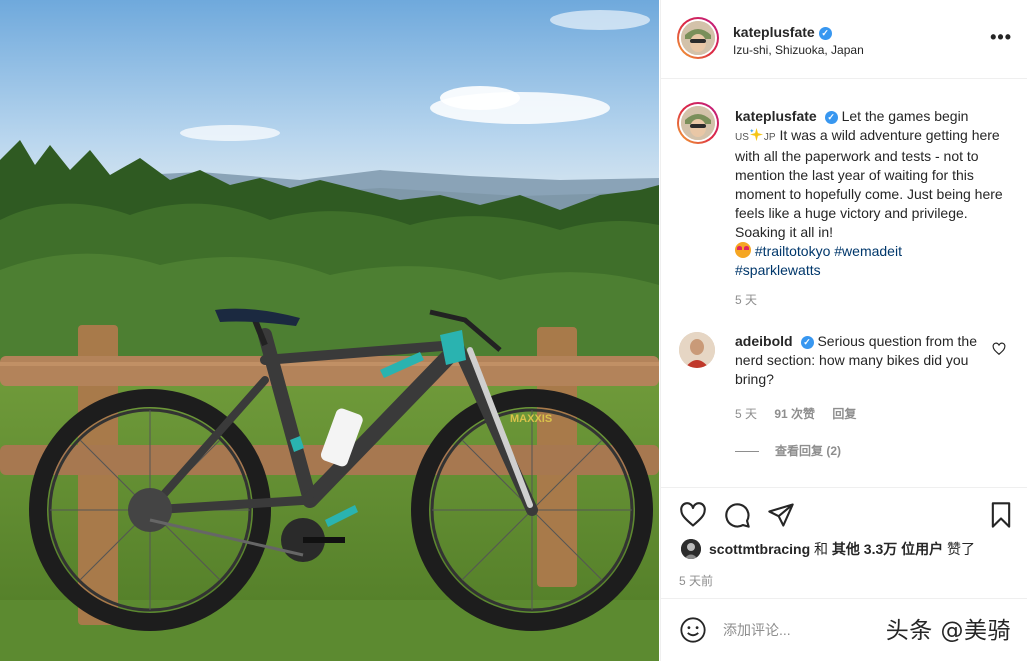  Describe the element at coordinates (821, 549) in the screenshot. I see `likes-and: 和` at that location.